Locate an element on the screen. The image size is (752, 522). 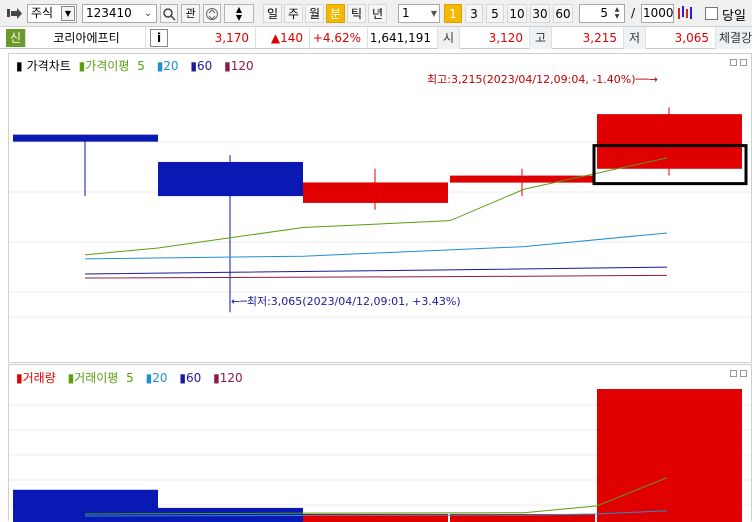
chart-settings-icon is located at coordinates (685, 13).